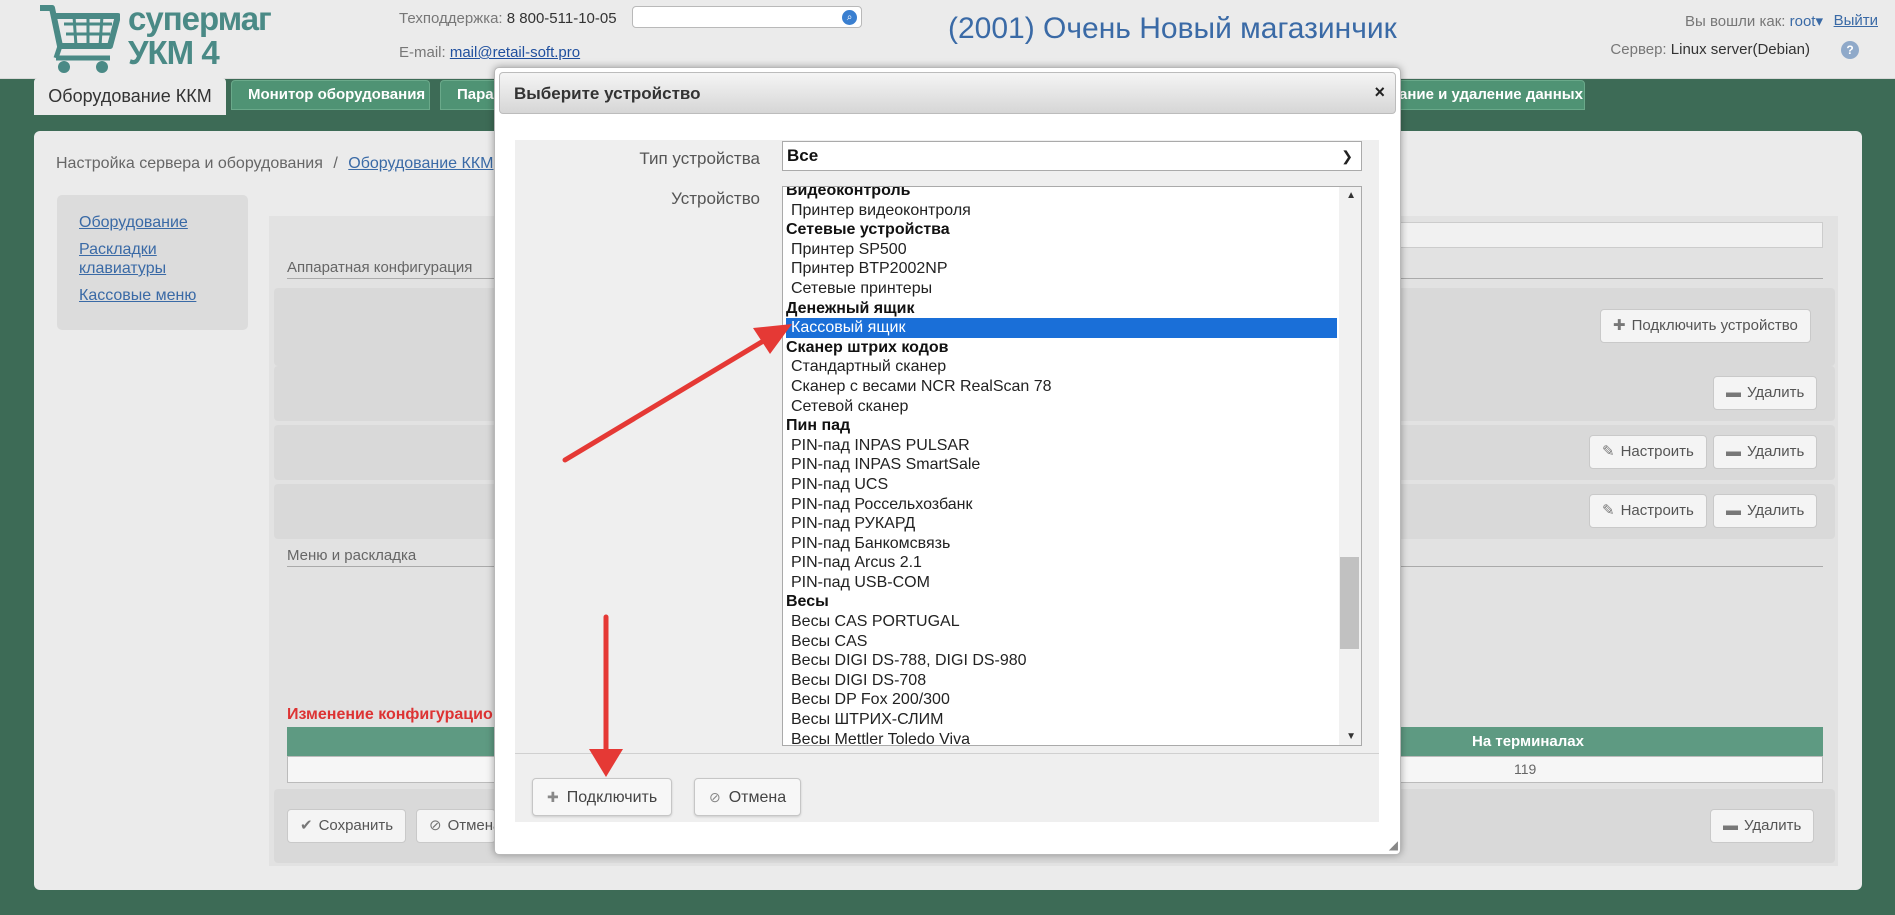 Image resolution: width=1895 pixels, height=915 pixels. Describe the element at coordinates (699, 158) in the screenshot. I see `device-type-label: Тип устройства` at that location.